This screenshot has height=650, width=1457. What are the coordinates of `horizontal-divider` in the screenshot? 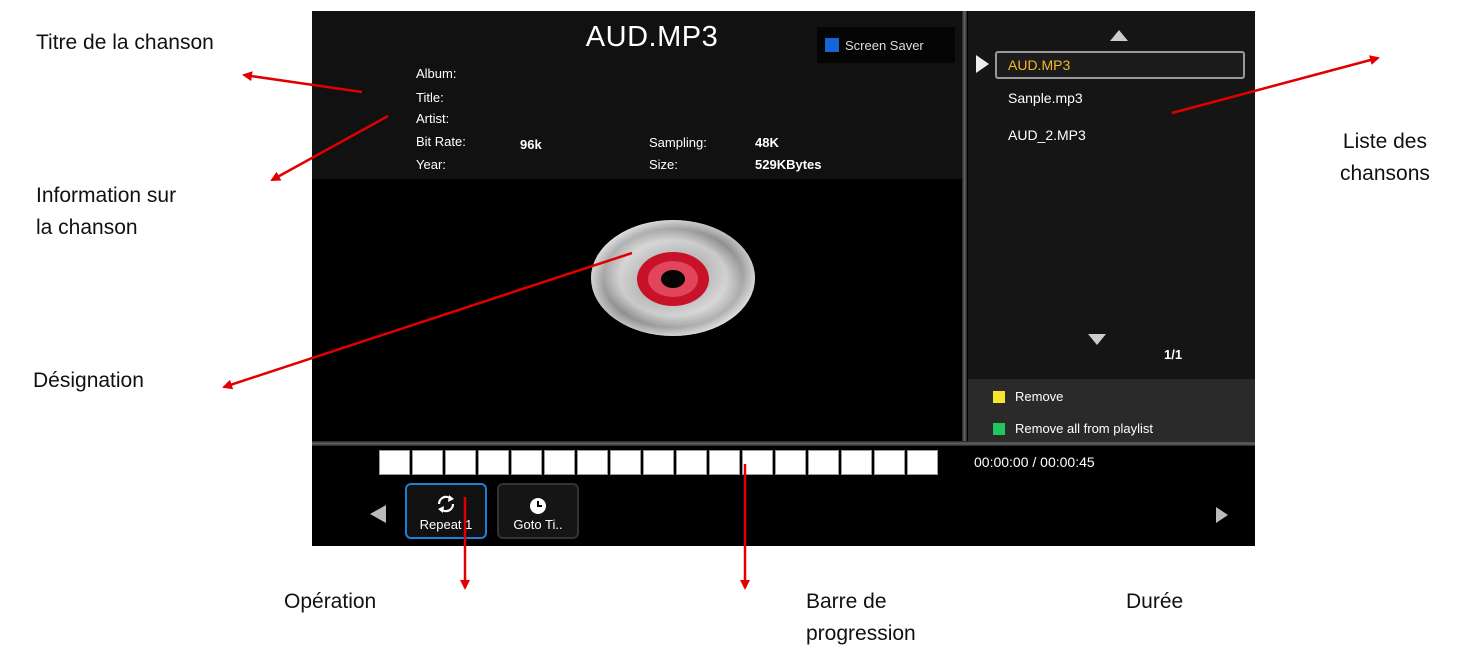 It's located at (783, 443).